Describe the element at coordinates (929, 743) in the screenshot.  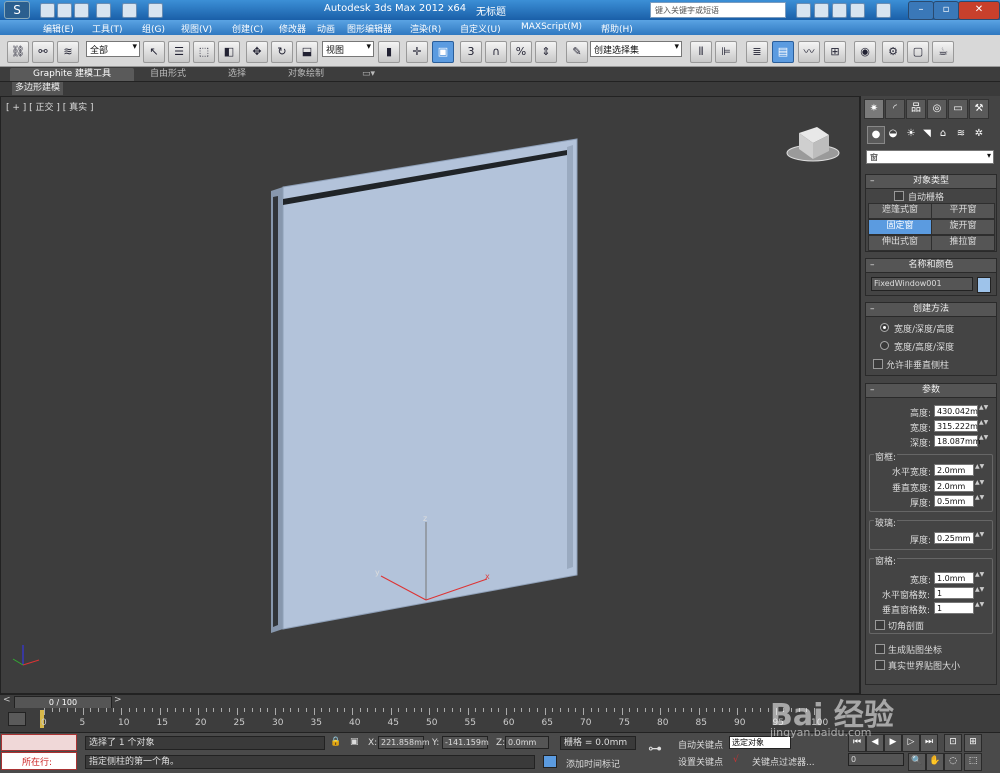
I see `go-to-end-button: ⏭` at that location.